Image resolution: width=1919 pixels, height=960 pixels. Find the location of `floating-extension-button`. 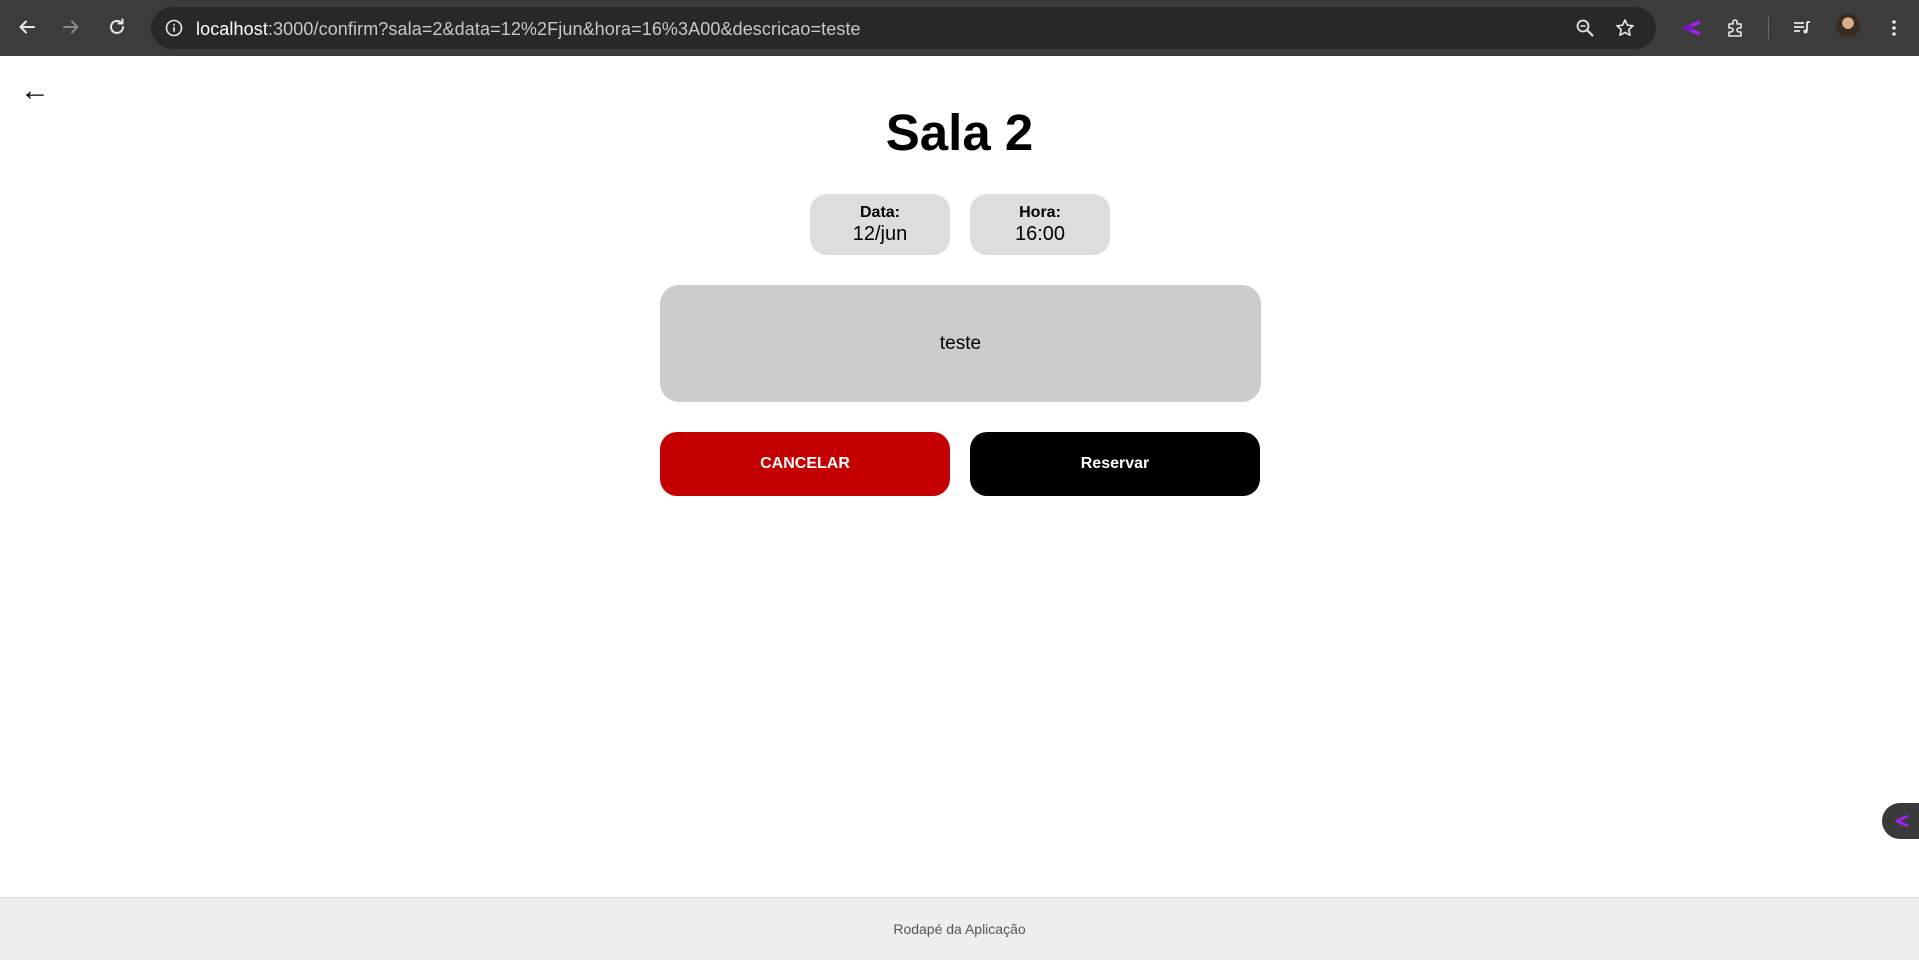

floating-extension-button is located at coordinates (1900, 821).